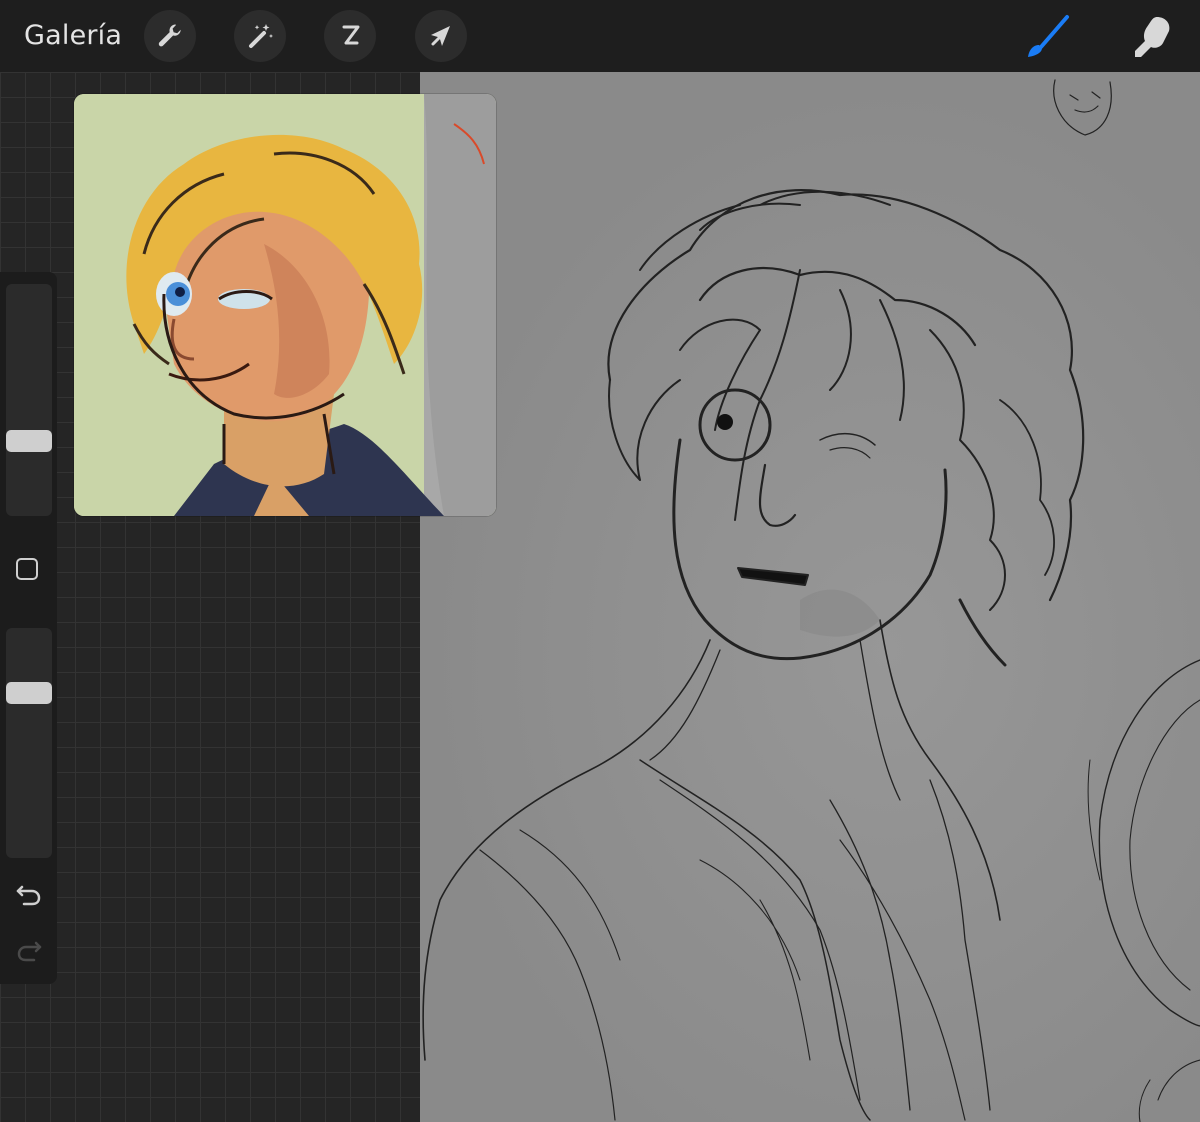 This screenshot has height=1122, width=1200. What do you see at coordinates (29, 893) in the screenshot?
I see `undo-arrow-icon` at bounding box center [29, 893].